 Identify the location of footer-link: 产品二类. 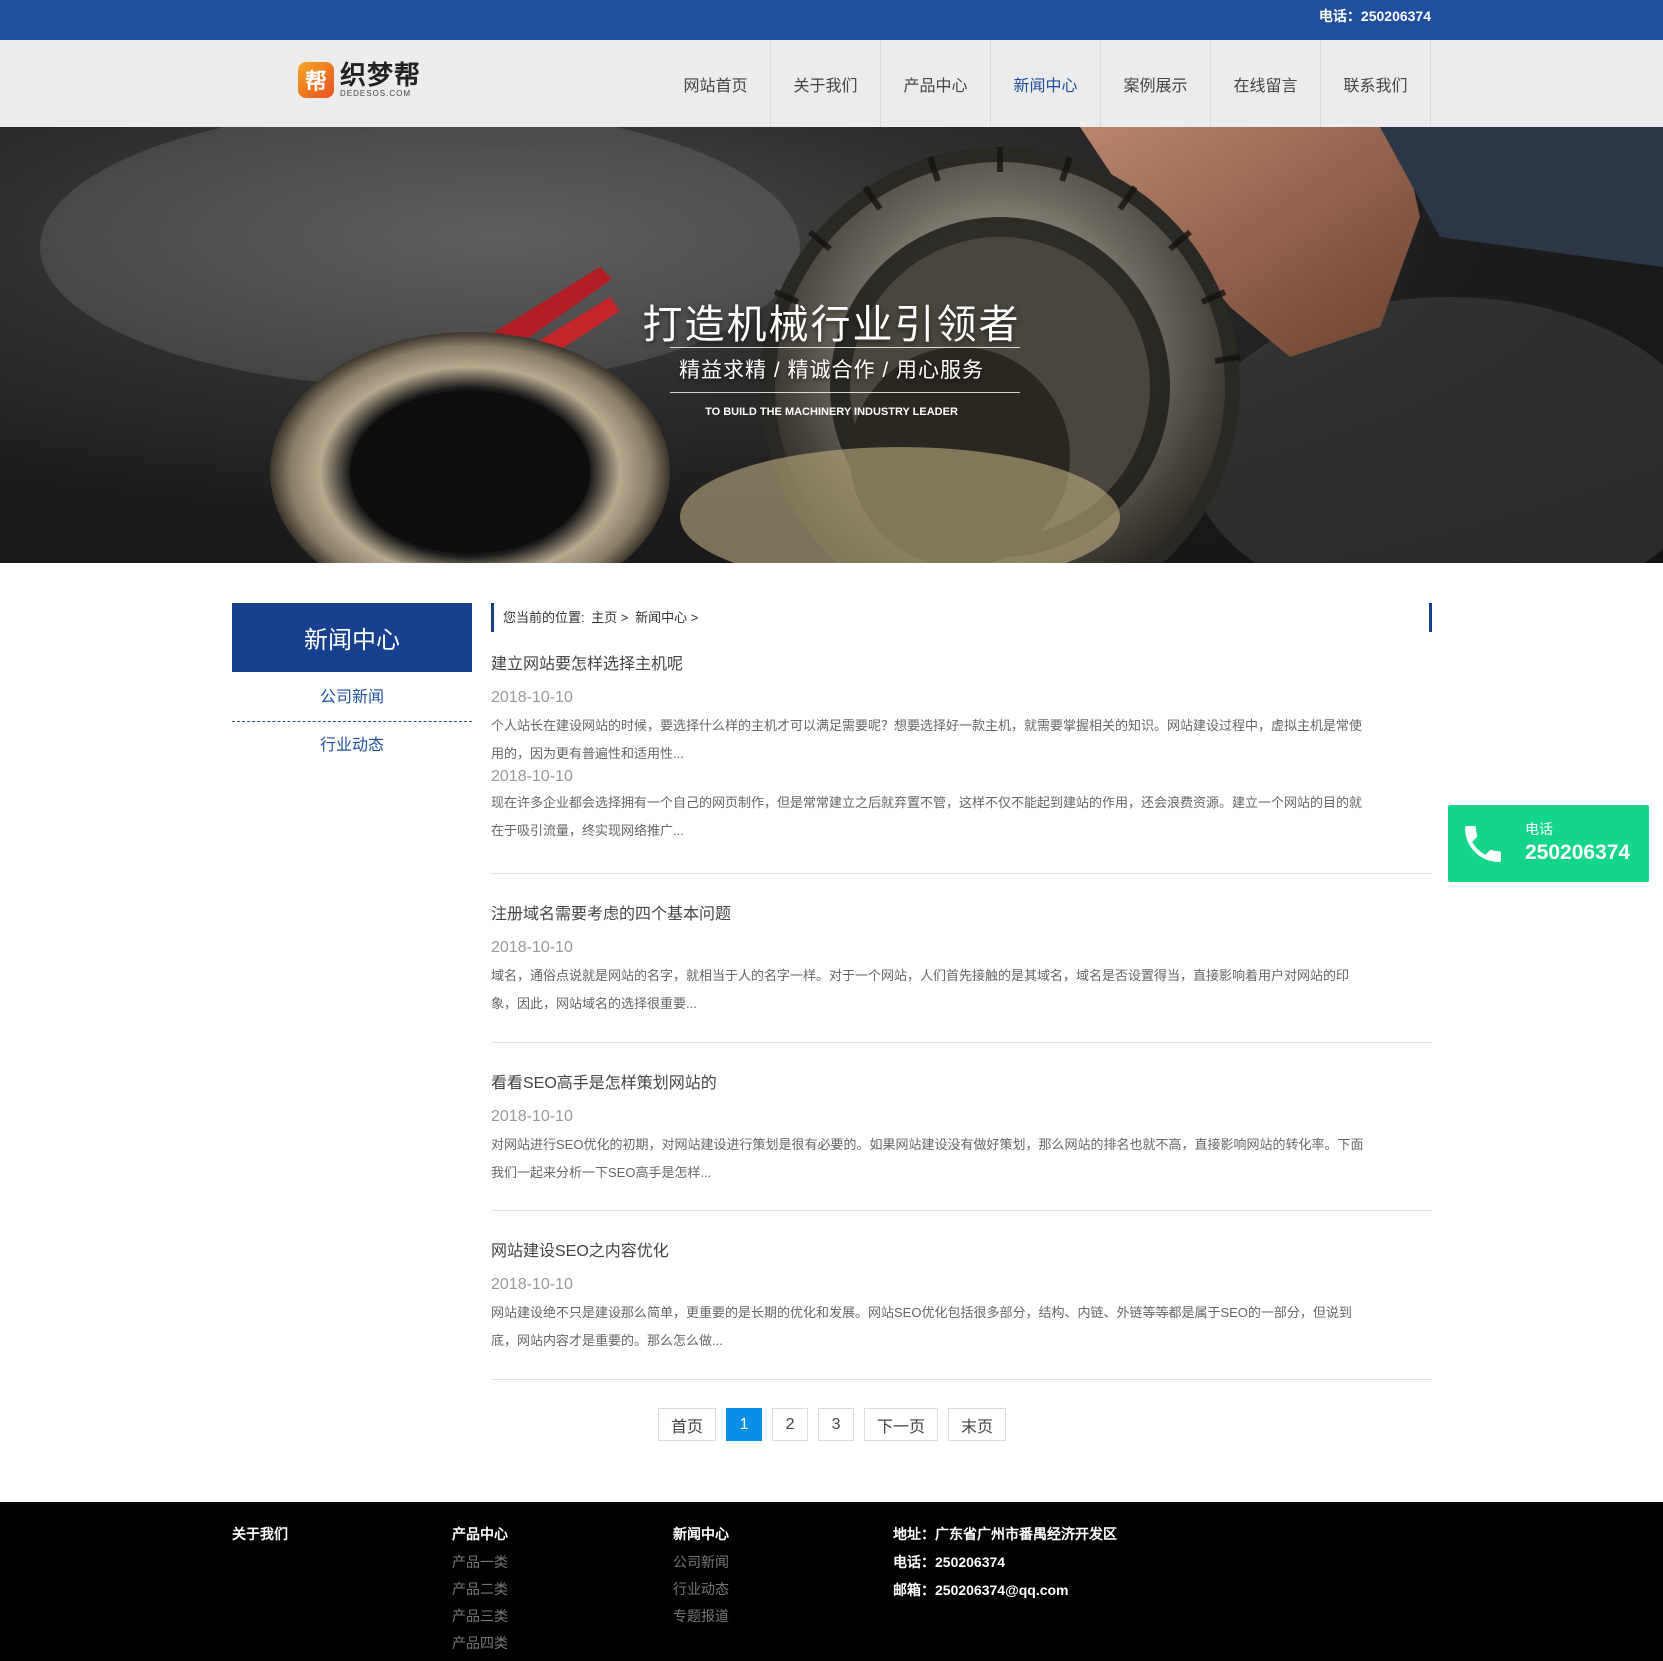
(480, 1589).